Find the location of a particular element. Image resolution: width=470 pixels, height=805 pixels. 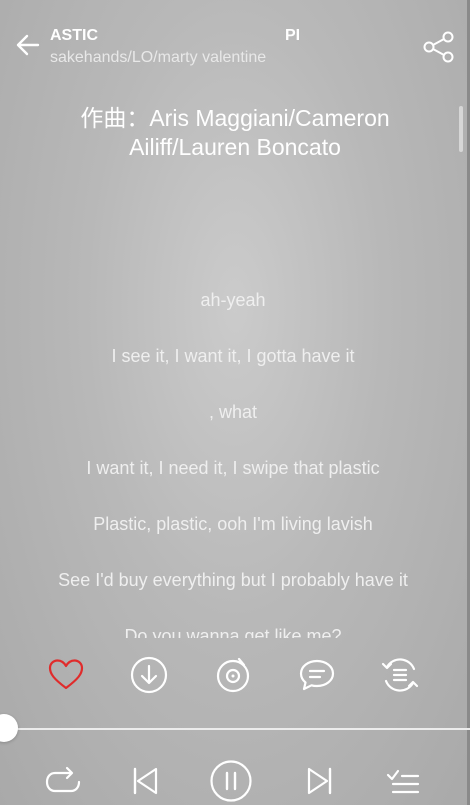

pause-button is located at coordinates (231, 781).